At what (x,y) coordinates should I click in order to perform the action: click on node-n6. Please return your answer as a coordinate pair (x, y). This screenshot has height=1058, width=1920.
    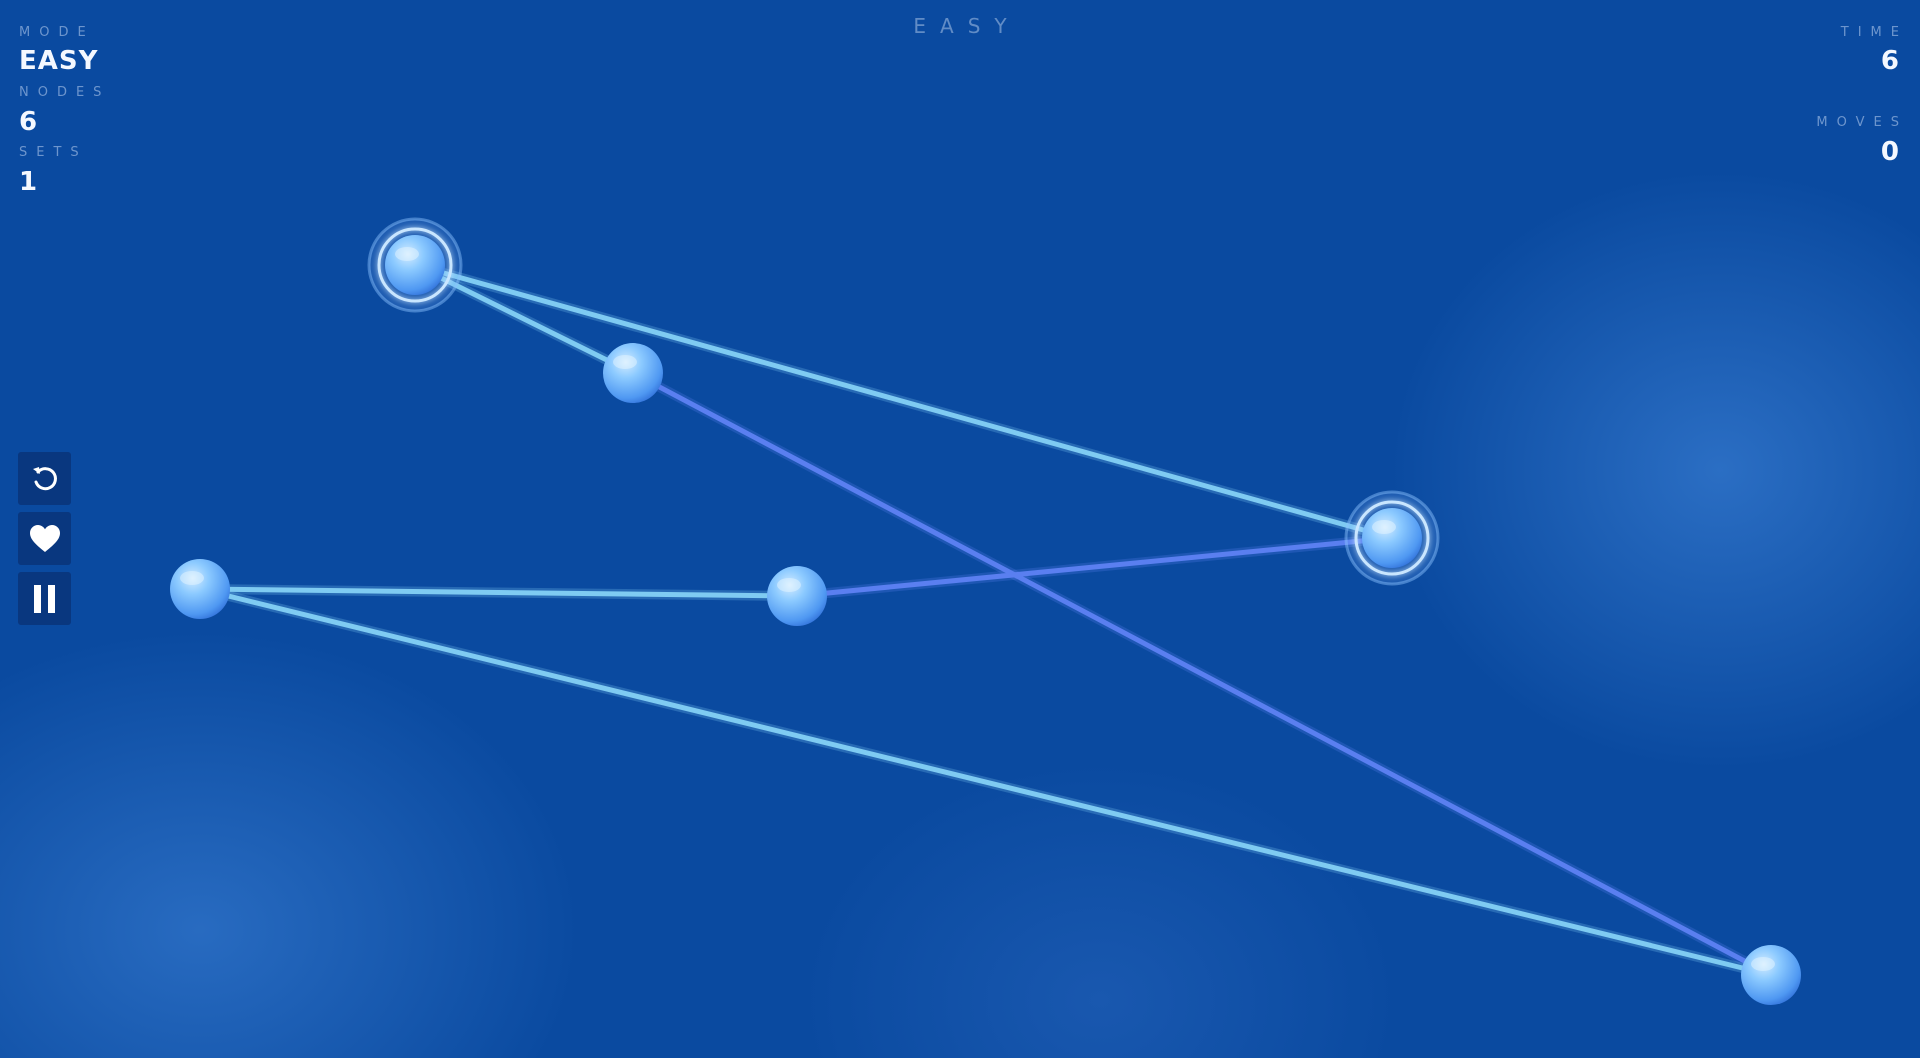
    Looking at the image, I should click on (1771, 975).